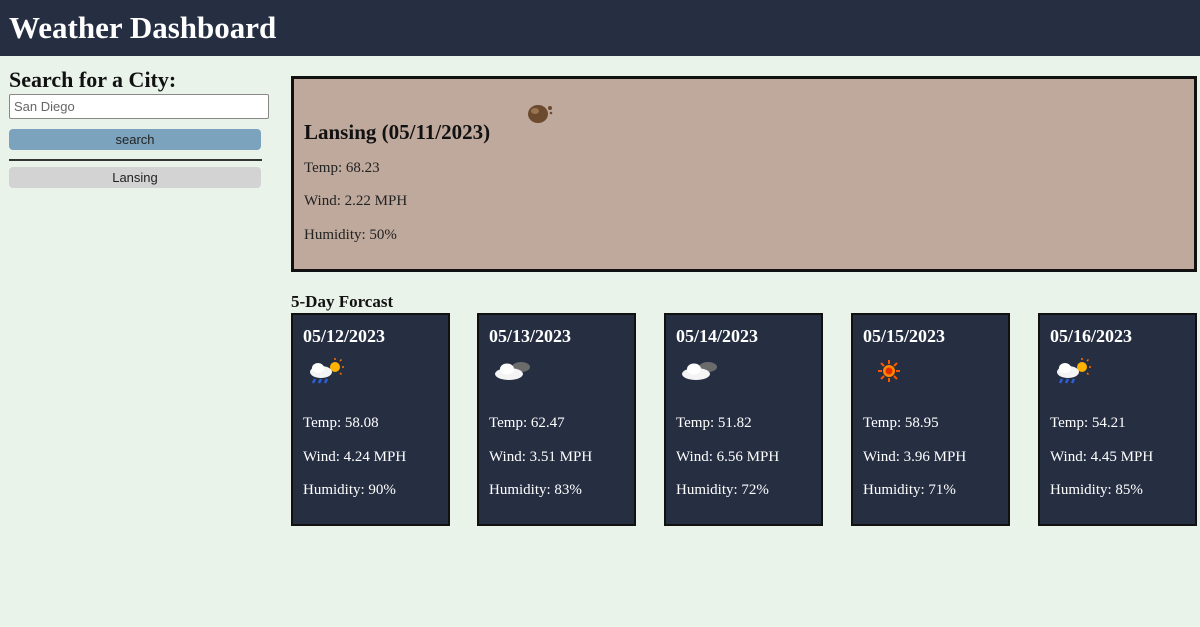 This screenshot has width=1200, height=627. What do you see at coordinates (143, 27) in the screenshot?
I see `page-title: Weather Dashboard` at bounding box center [143, 27].